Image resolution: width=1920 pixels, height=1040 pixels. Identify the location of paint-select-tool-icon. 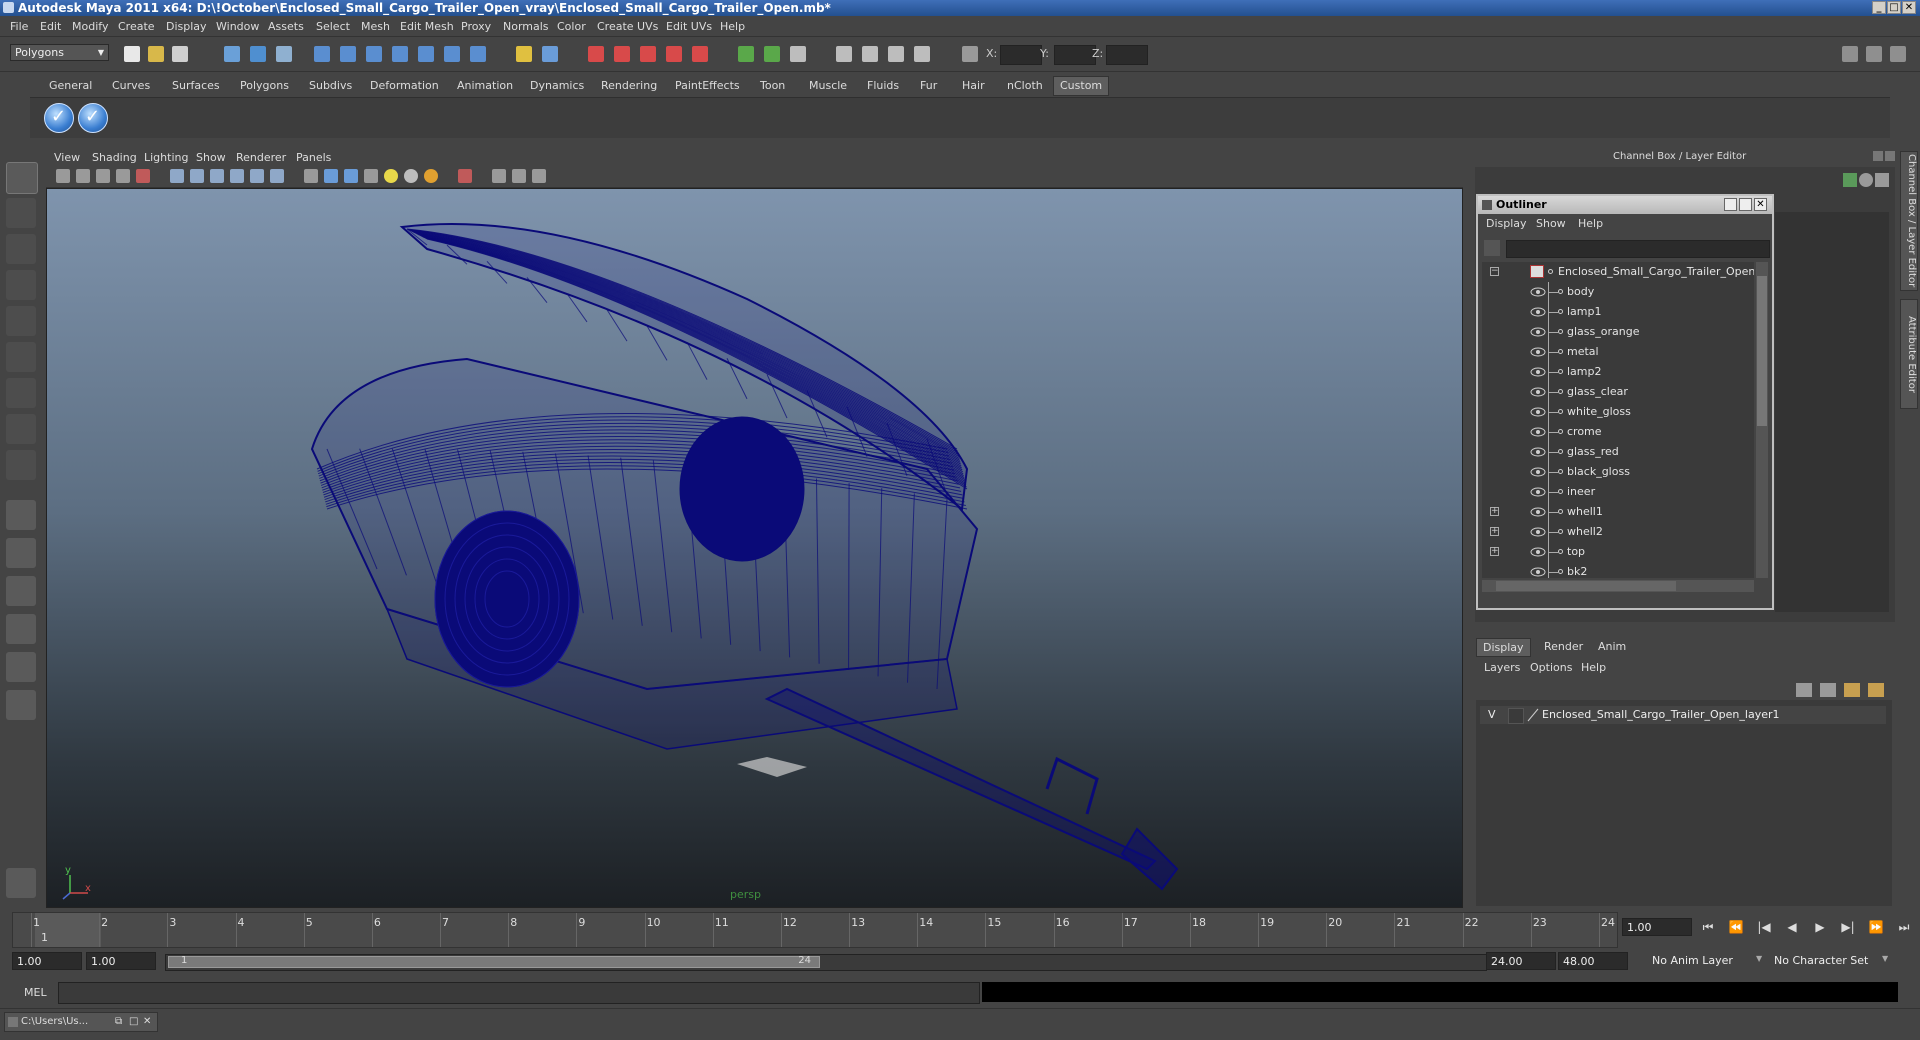
(21, 249).